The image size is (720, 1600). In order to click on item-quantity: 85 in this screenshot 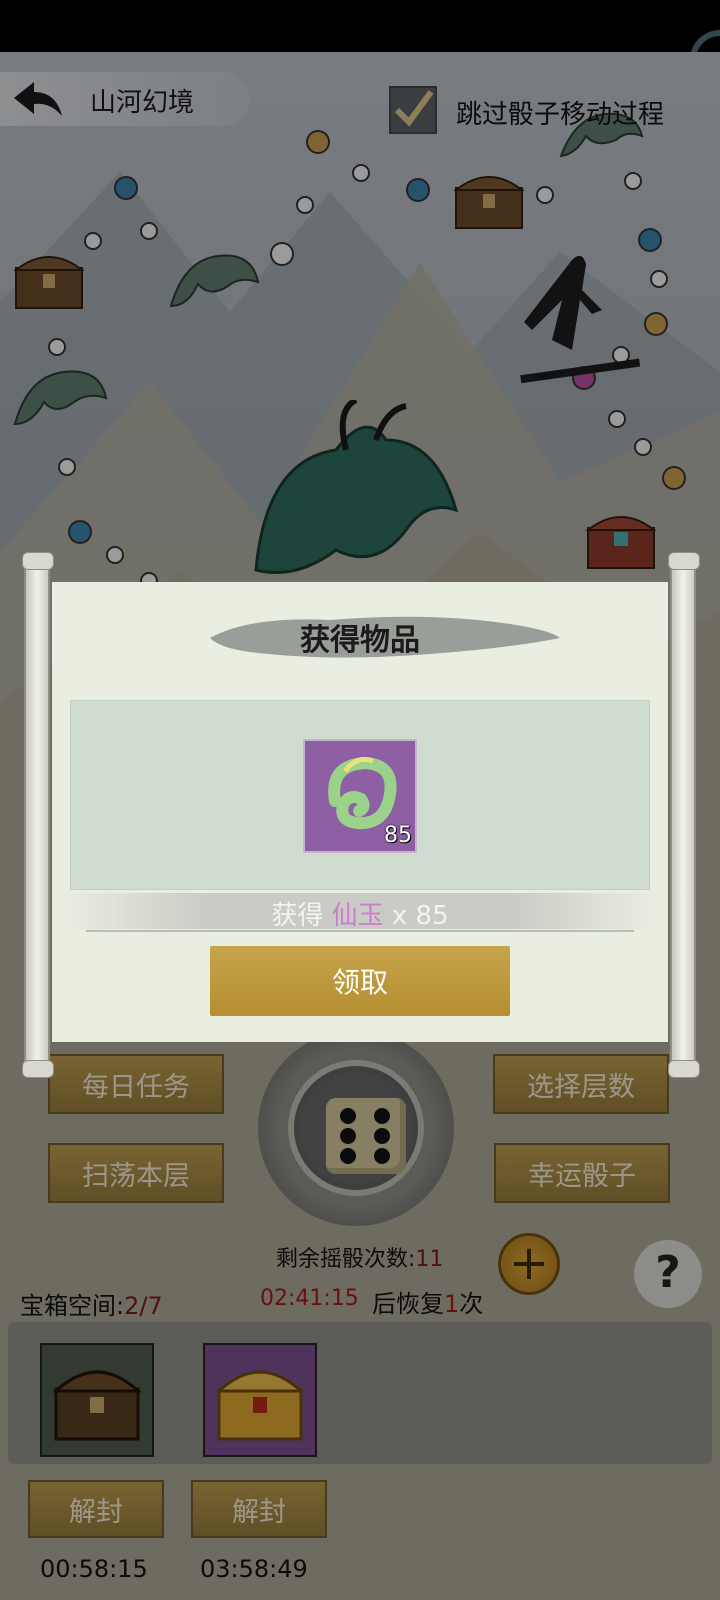, I will do `click(398, 835)`.